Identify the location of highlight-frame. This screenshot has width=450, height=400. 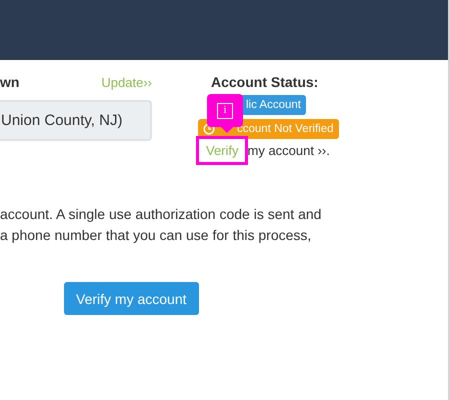
(222, 150).